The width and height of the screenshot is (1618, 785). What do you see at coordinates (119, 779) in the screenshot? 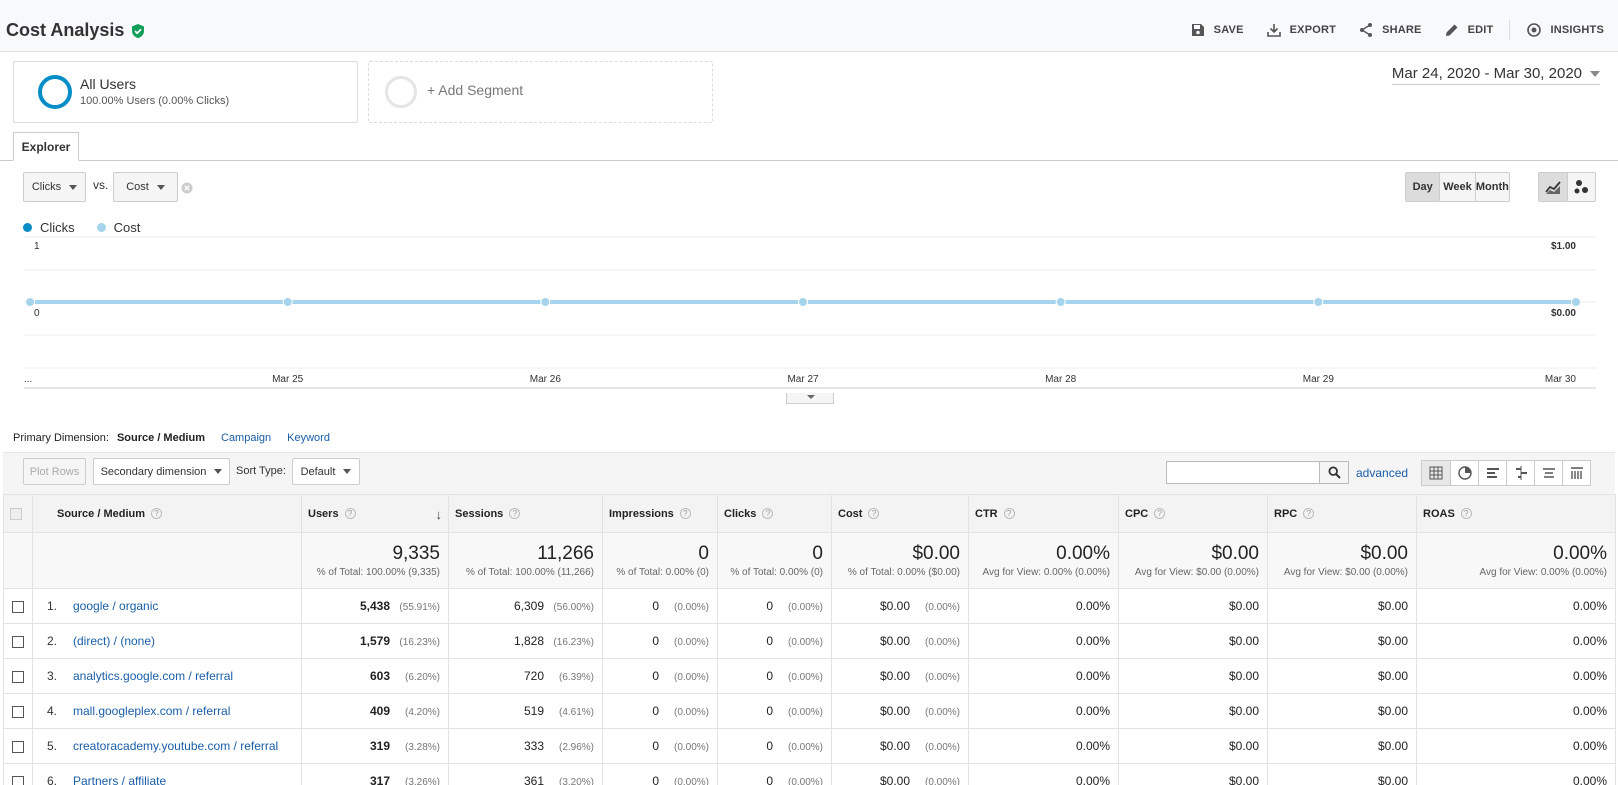
I see `source-medium-link: Partners / affiliate` at bounding box center [119, 779].